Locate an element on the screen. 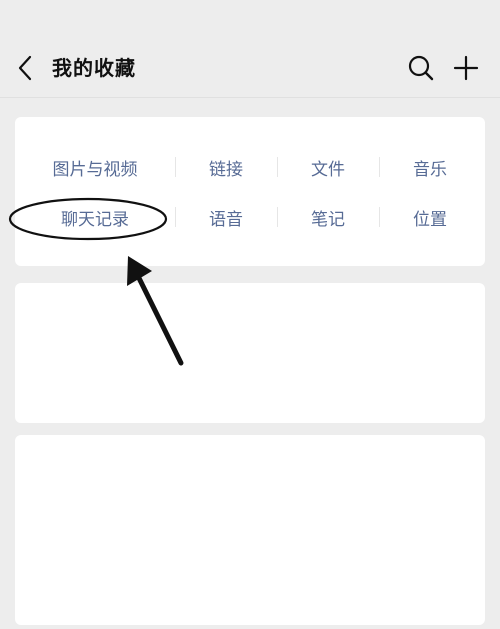  chevron-left-icon is located at coordinates (25, 68).